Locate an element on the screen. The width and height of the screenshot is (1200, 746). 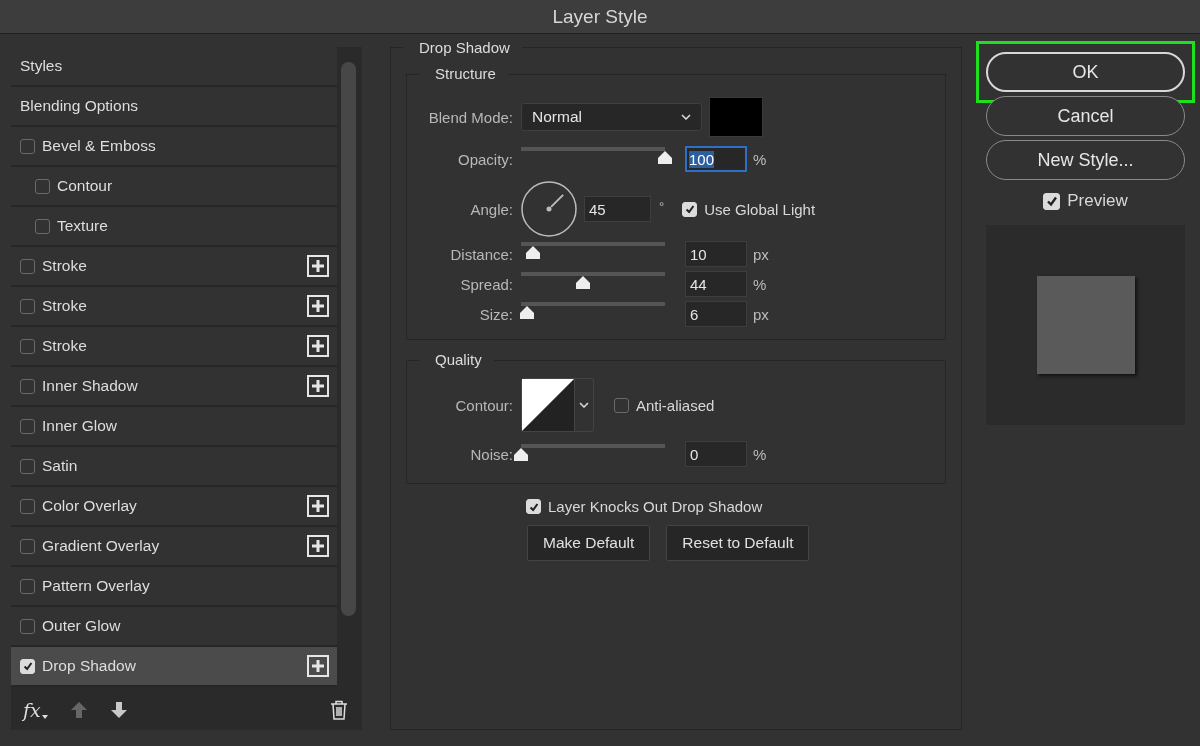
number-input: 6 is located at coordinates (716, 314).